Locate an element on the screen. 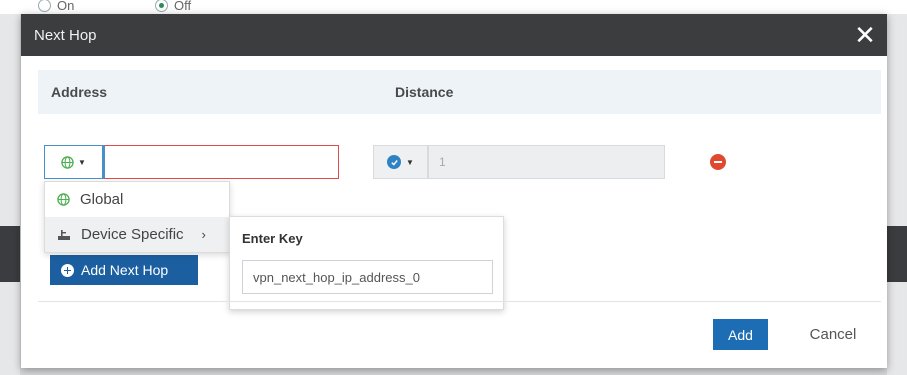  radio-off: Off is located at coordinates (173, 6).